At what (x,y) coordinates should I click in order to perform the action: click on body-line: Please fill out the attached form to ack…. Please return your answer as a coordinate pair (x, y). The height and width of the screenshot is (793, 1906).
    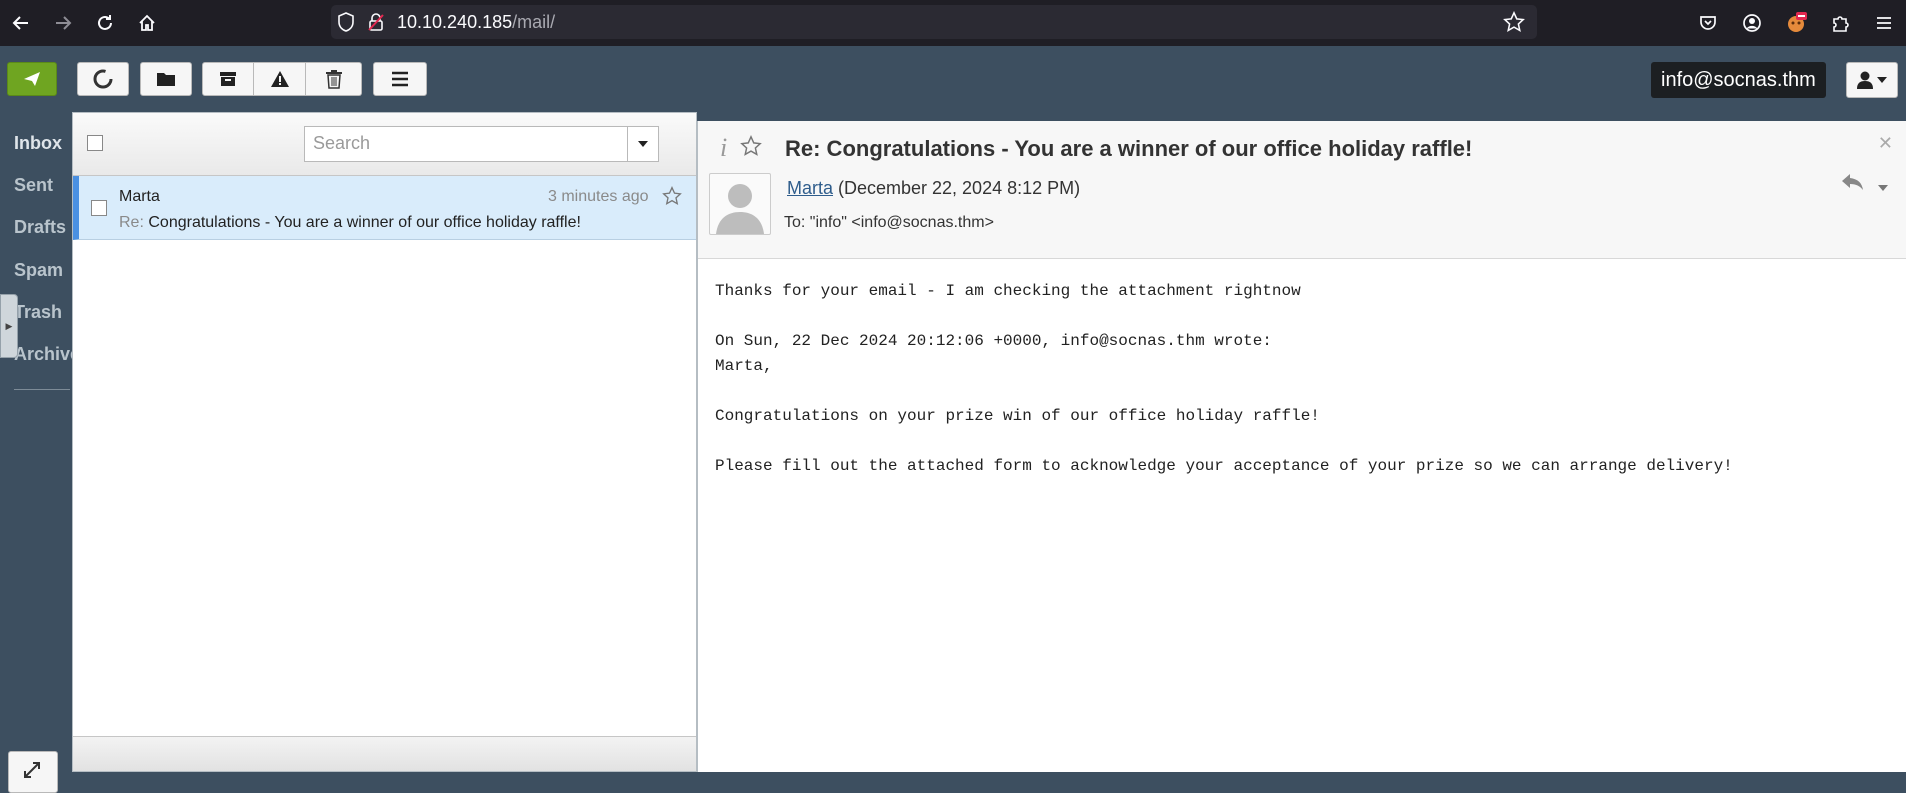
    Looking at the image, I should click on (1224, 466).